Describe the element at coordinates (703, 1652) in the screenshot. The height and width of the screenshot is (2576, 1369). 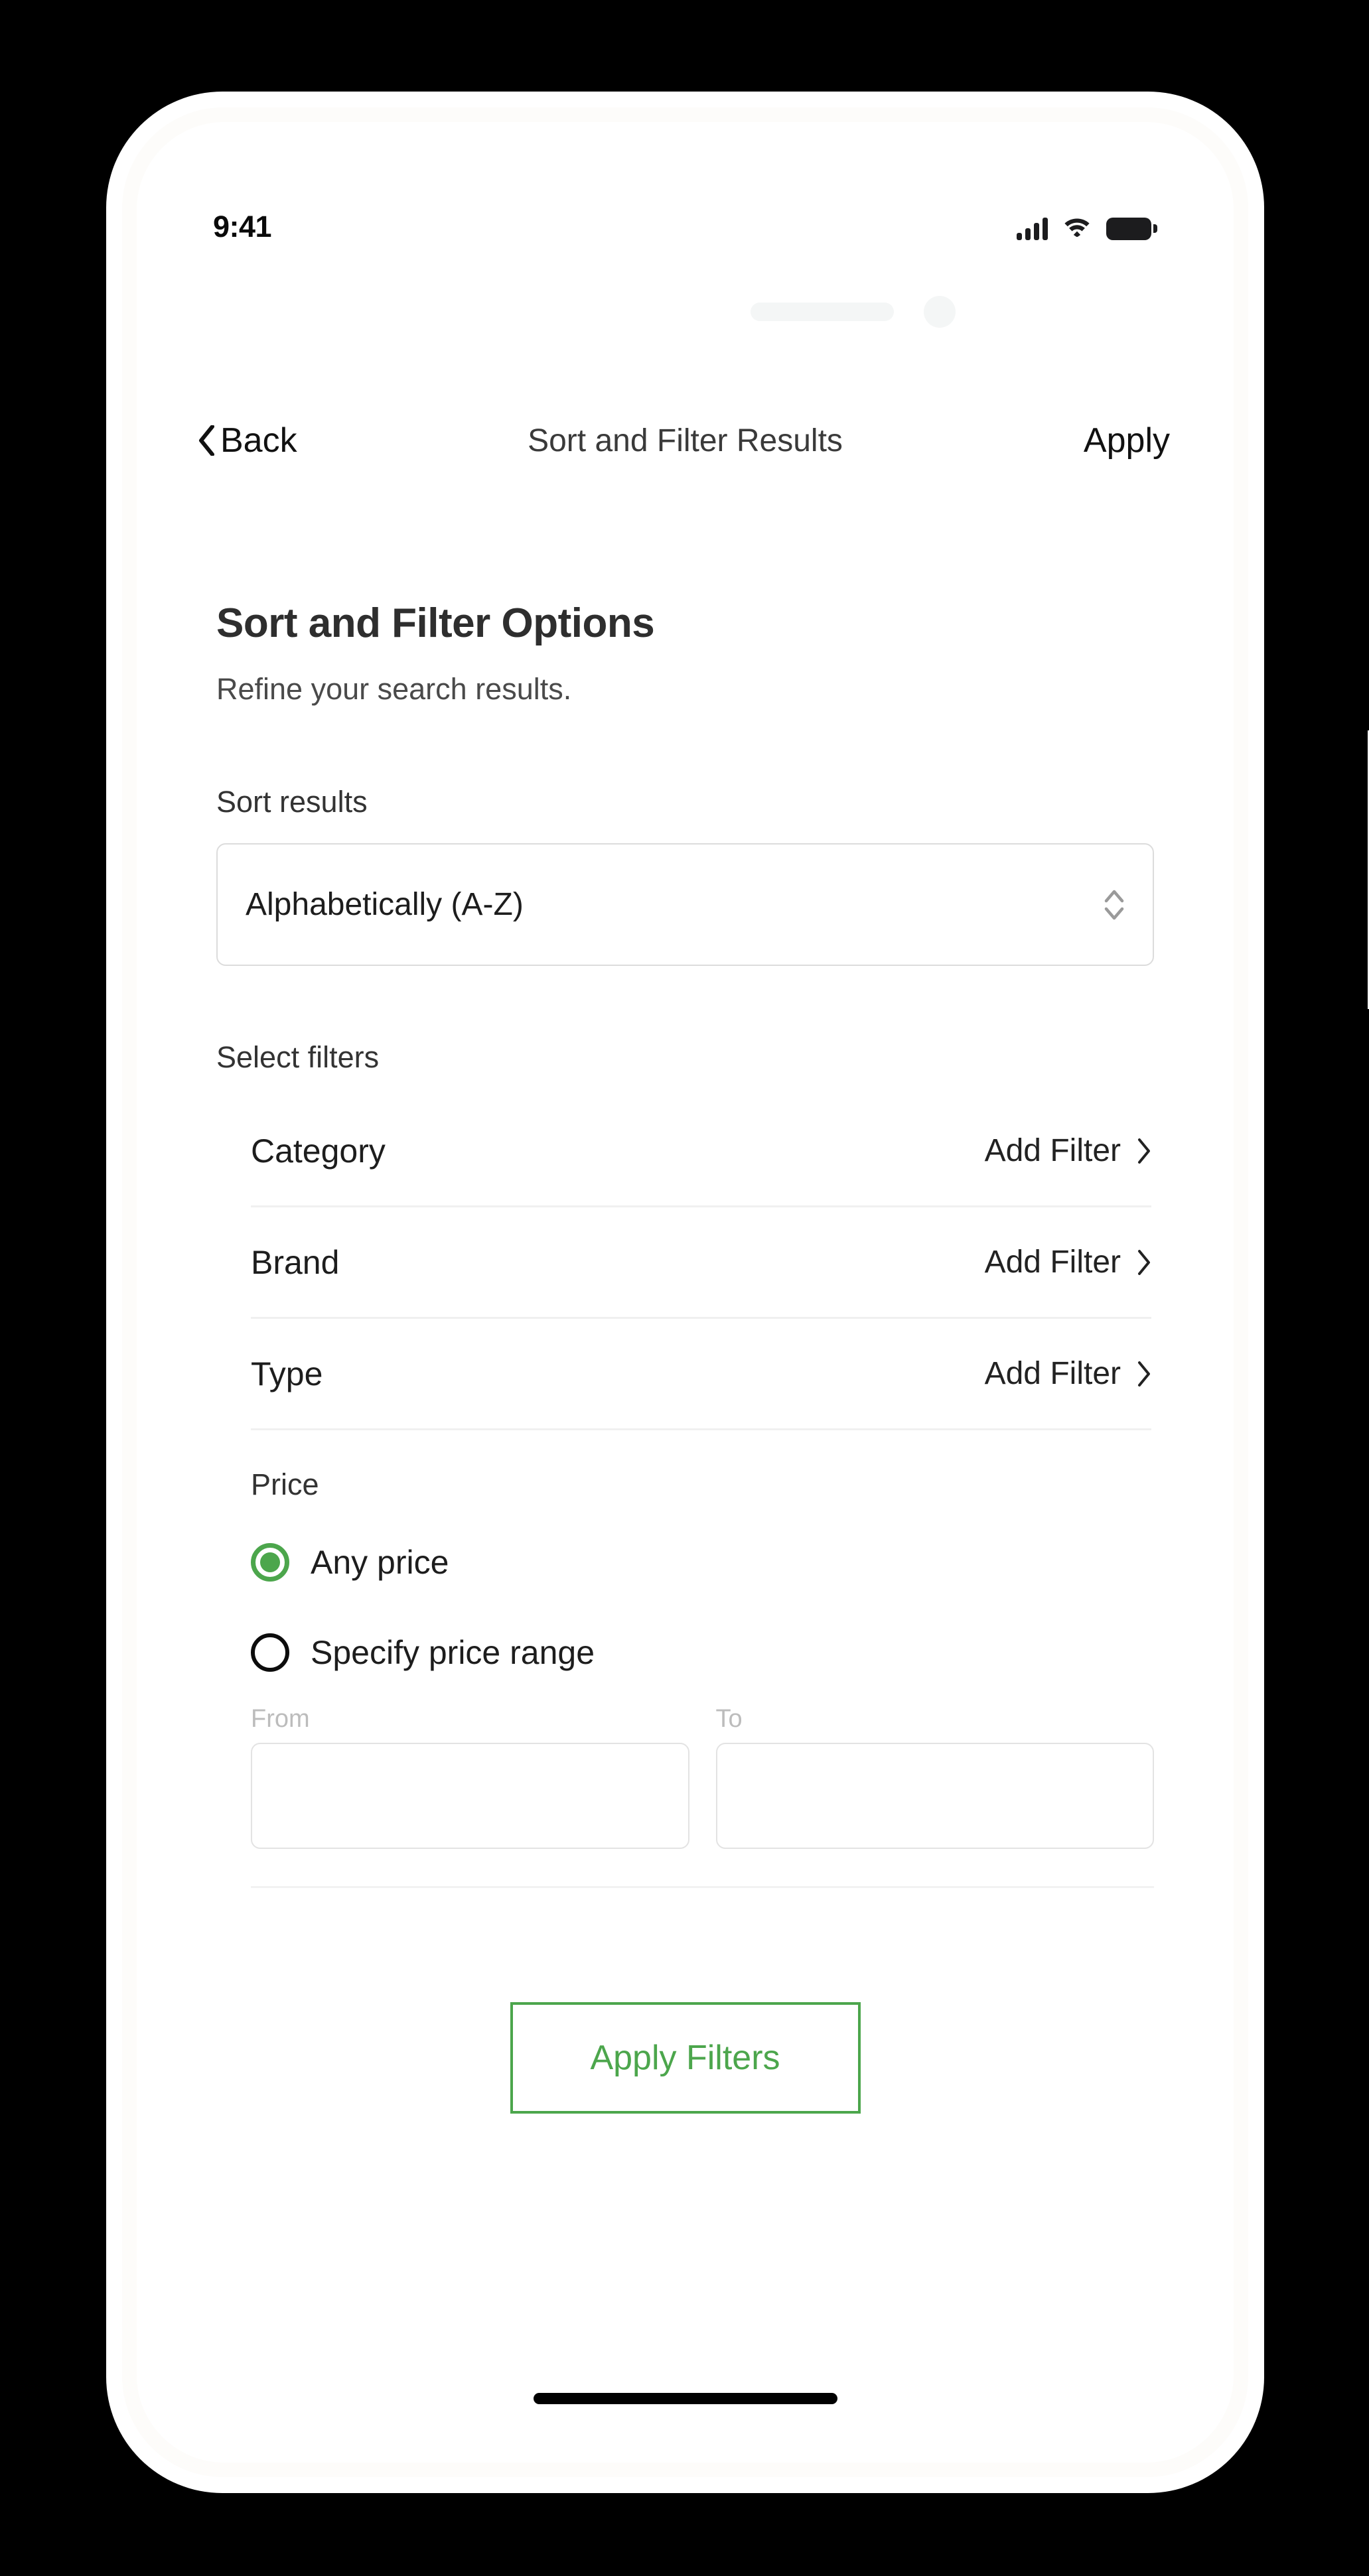
I see `radio-option-specify-price-range: Specify price range` at that location.